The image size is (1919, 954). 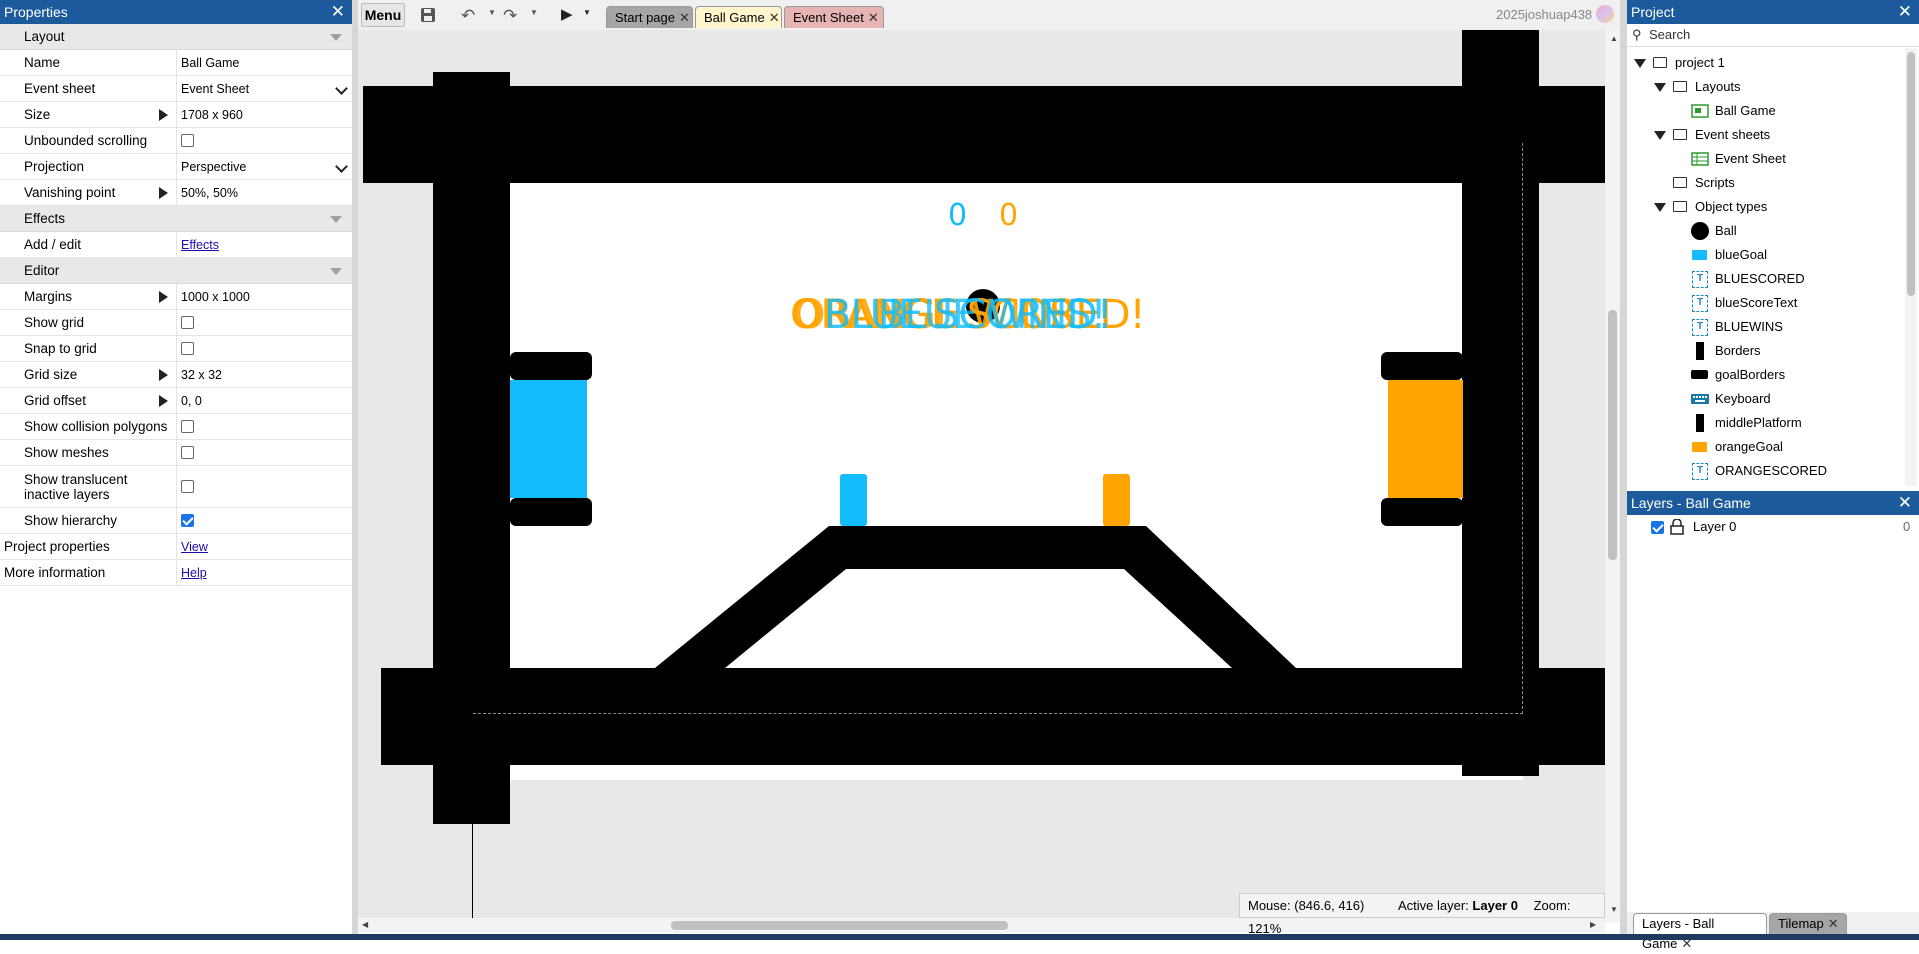 I want to click on projection-select: Perspective, so click(x=264, y=166).